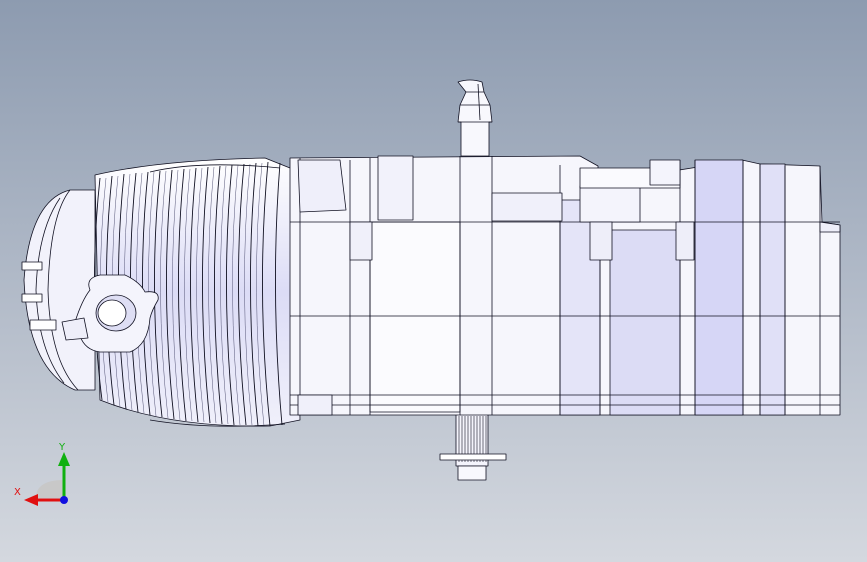 This screenshot has width=867, height=562. What do you see at coordinates (17, 492) in the screenshot?
I see `triad-x-label: X` at bounding box center [17, 492].